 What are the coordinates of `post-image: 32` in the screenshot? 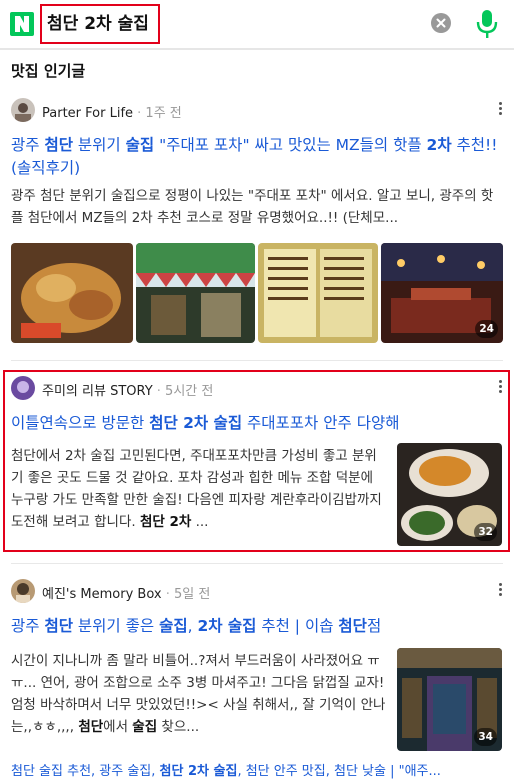 It's located at (449, 494).